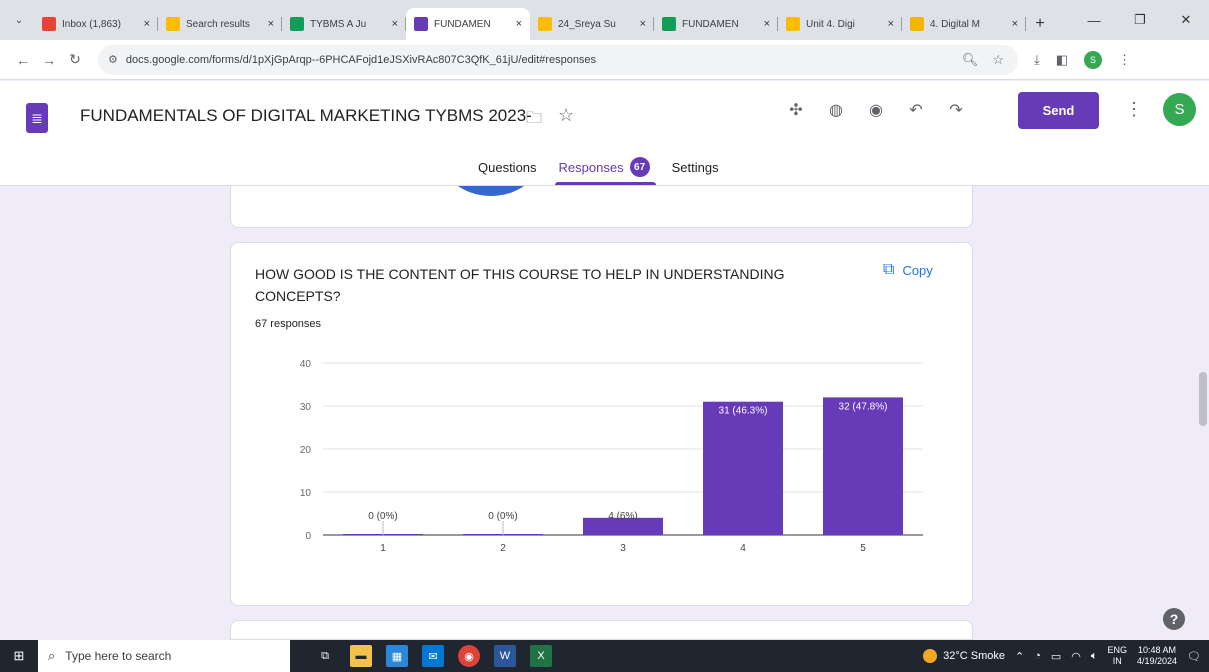  What do you see at coordinates (964, 656) in the screenshot?
I see `weather-widget: 32°C Smoke` at bounding box center [964, 656].